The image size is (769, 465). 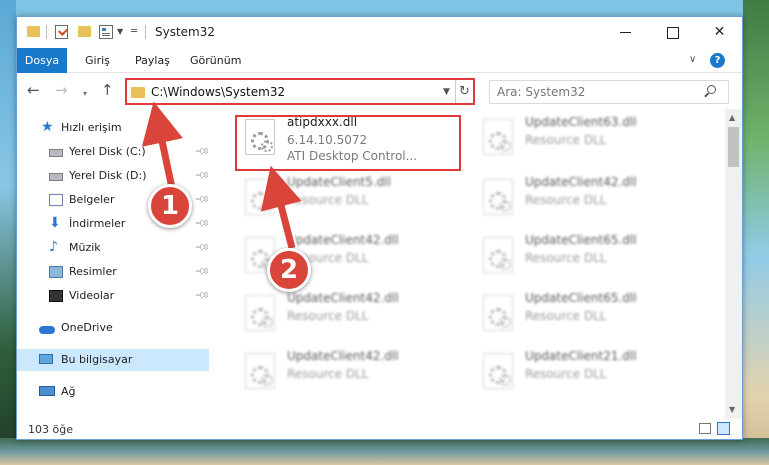 What do you see at coordinates (113, 176) in the screenshot?
I see `sidebar-item-local-disk-d: Yerel Disk (D:) 📌︎` at bounding box center [113, 176].